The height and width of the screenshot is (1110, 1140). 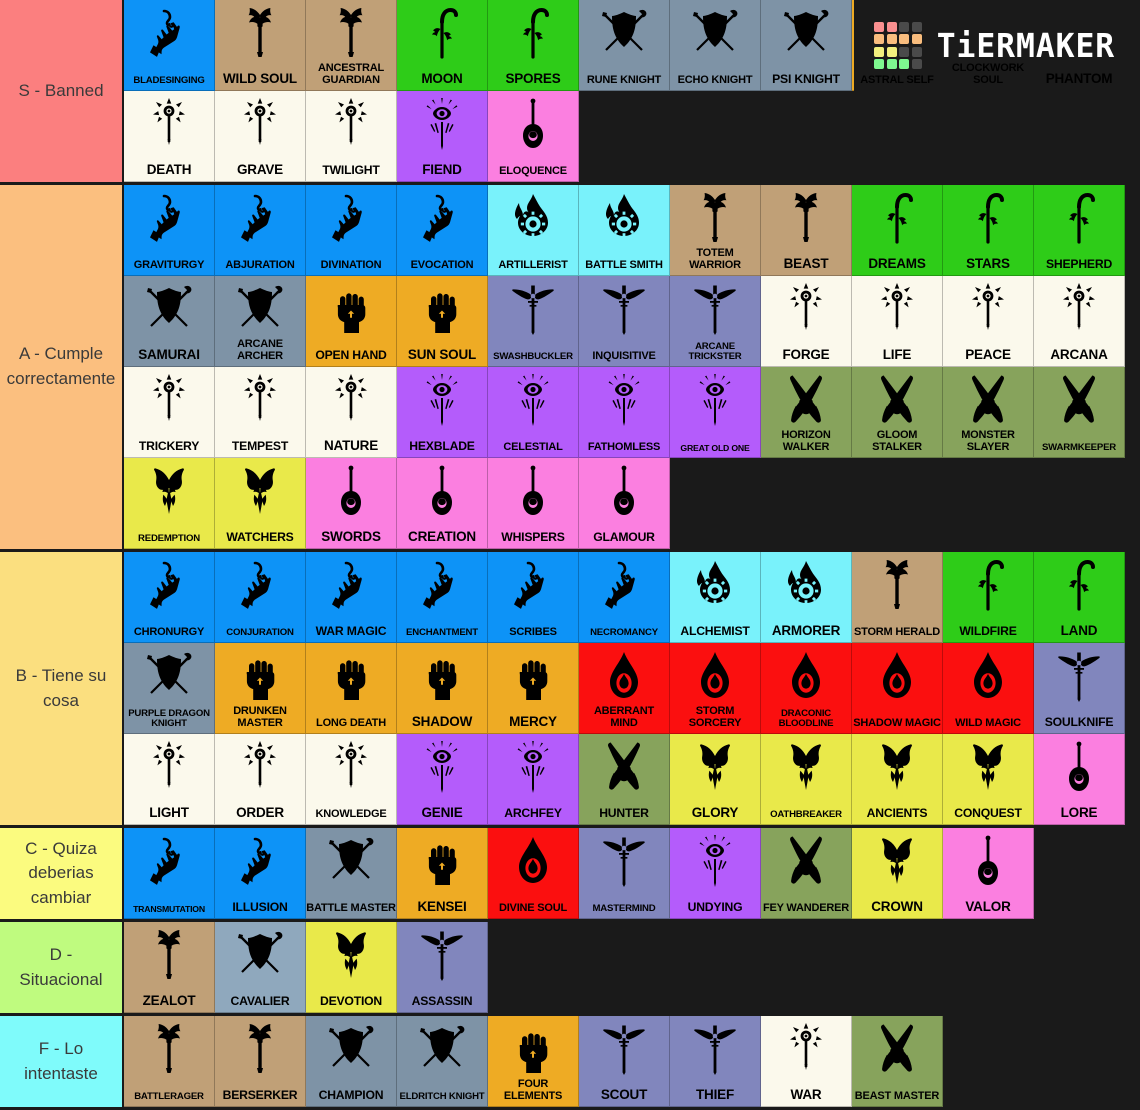 I want to click on tier-item: FORGE, so click(x=806, y=321).